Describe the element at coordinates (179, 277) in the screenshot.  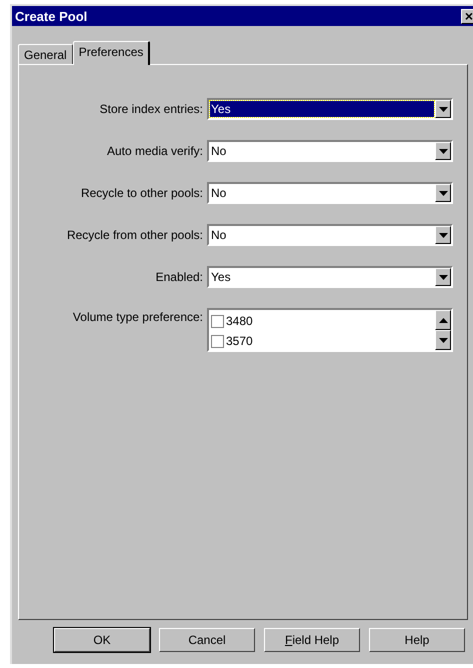
I see `field-label: Enabled:` at that location.